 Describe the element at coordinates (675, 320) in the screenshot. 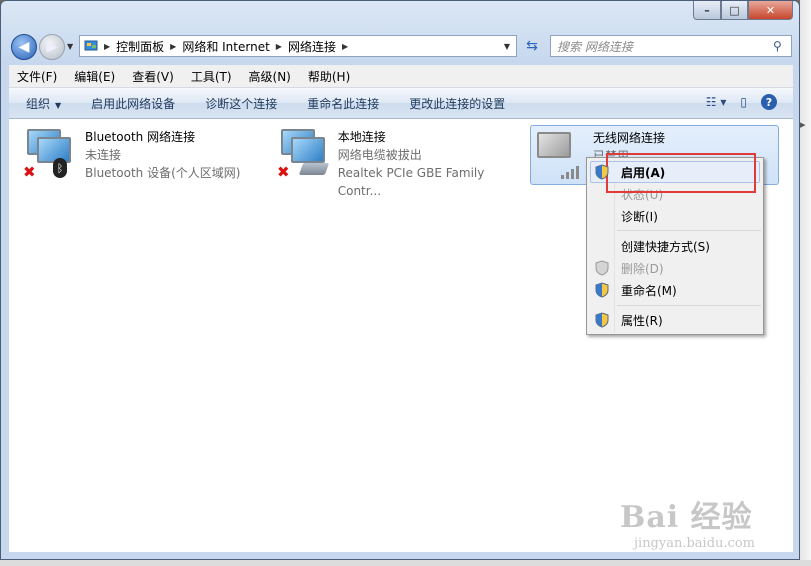

I see `menu-item-properties: 属性(R)` at that location.